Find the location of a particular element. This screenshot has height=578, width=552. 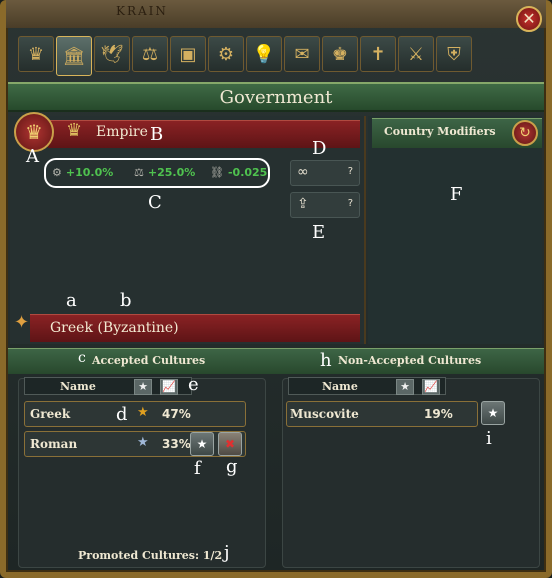

map-strip: KRAIN is located at coordinates (276, 14).